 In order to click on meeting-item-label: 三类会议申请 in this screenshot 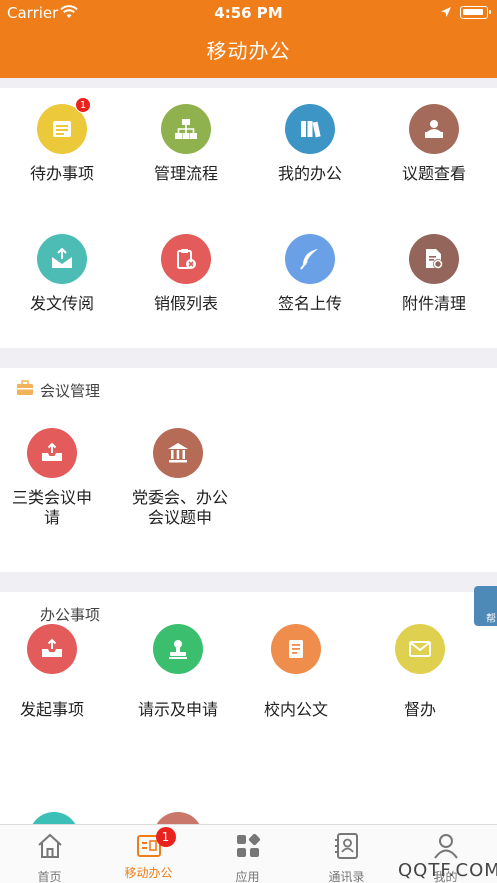, I will do `click(52, 507)`.